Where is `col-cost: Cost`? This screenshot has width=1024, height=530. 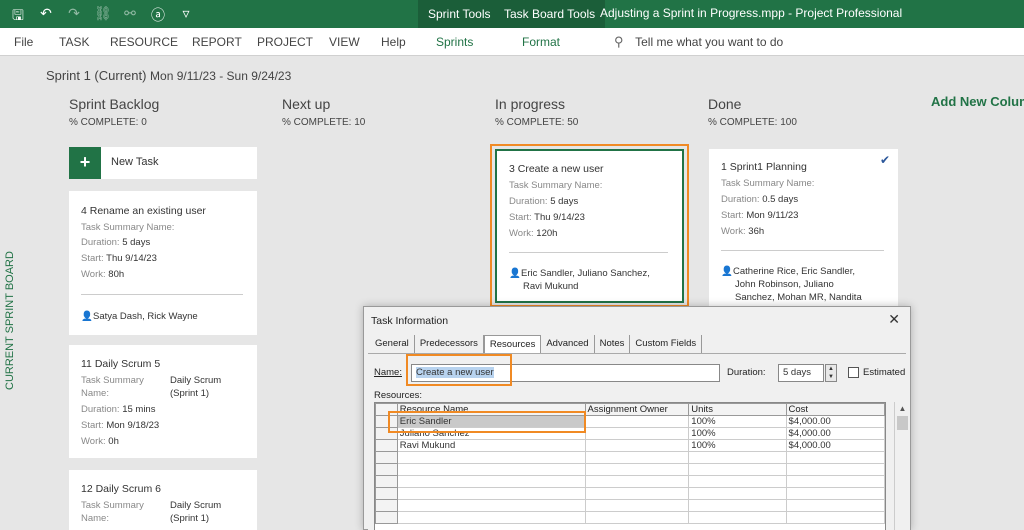 col-cost: Cost is located at coordinates (835, 409).